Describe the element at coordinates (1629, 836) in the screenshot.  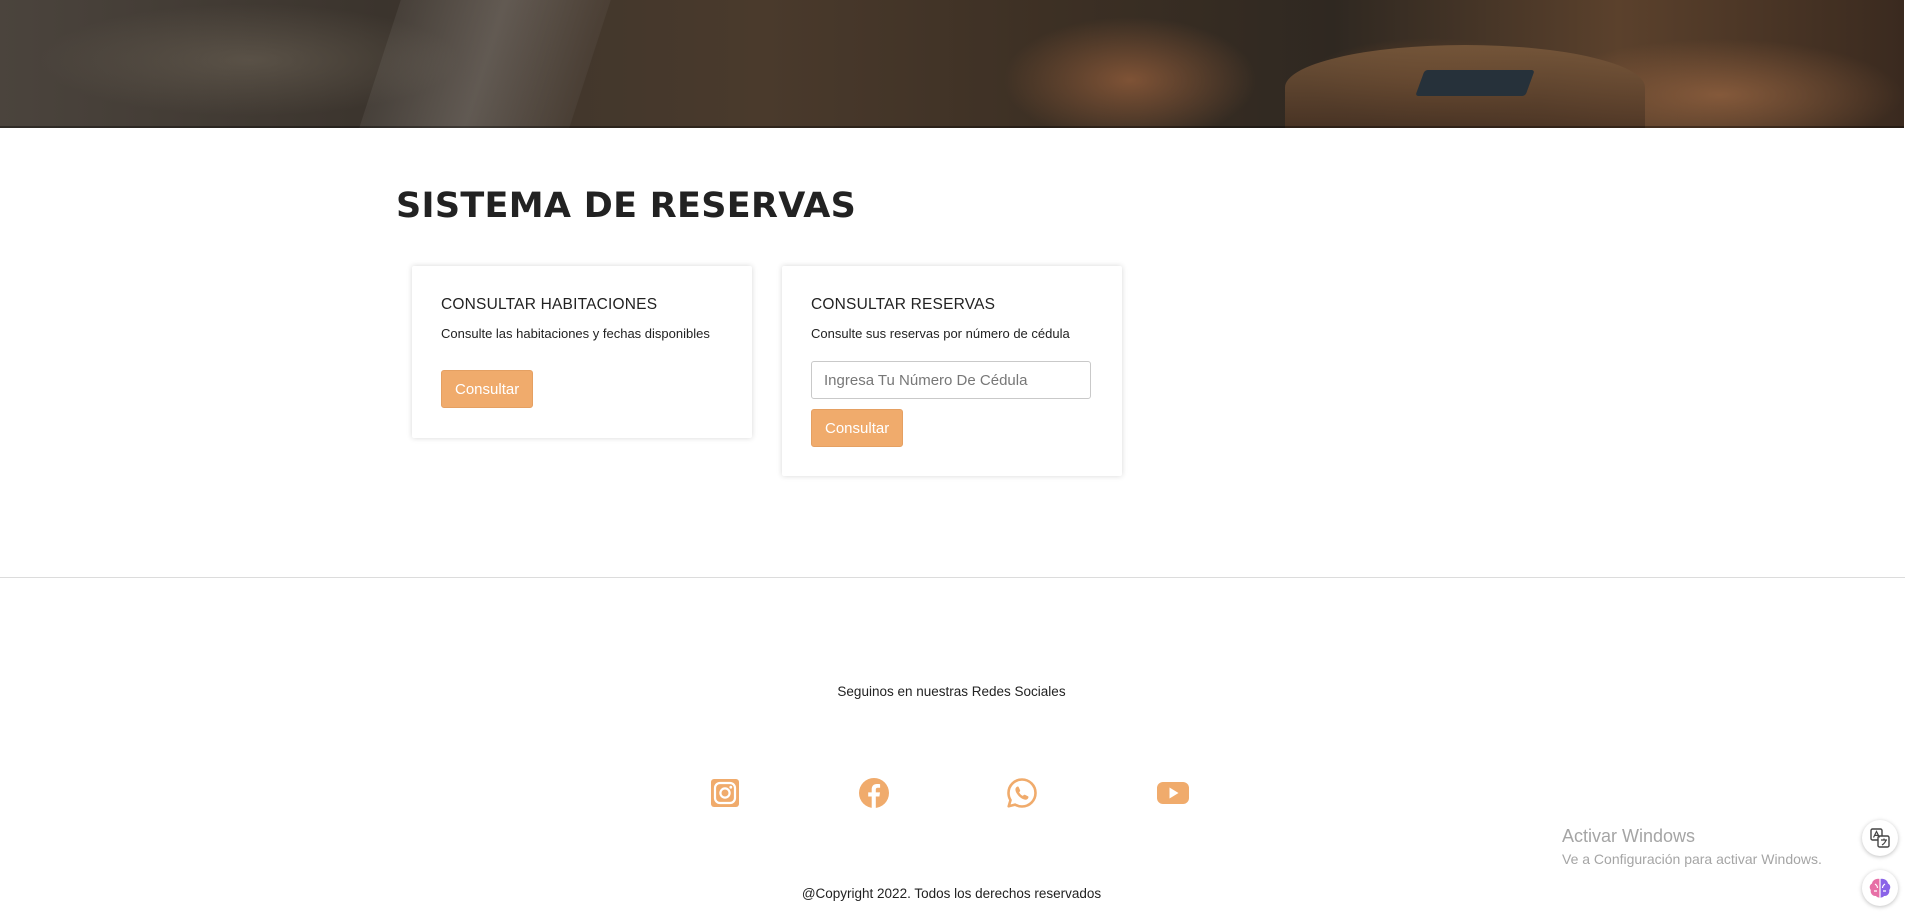
I see `watermark-title: Activar Windows` at that location.